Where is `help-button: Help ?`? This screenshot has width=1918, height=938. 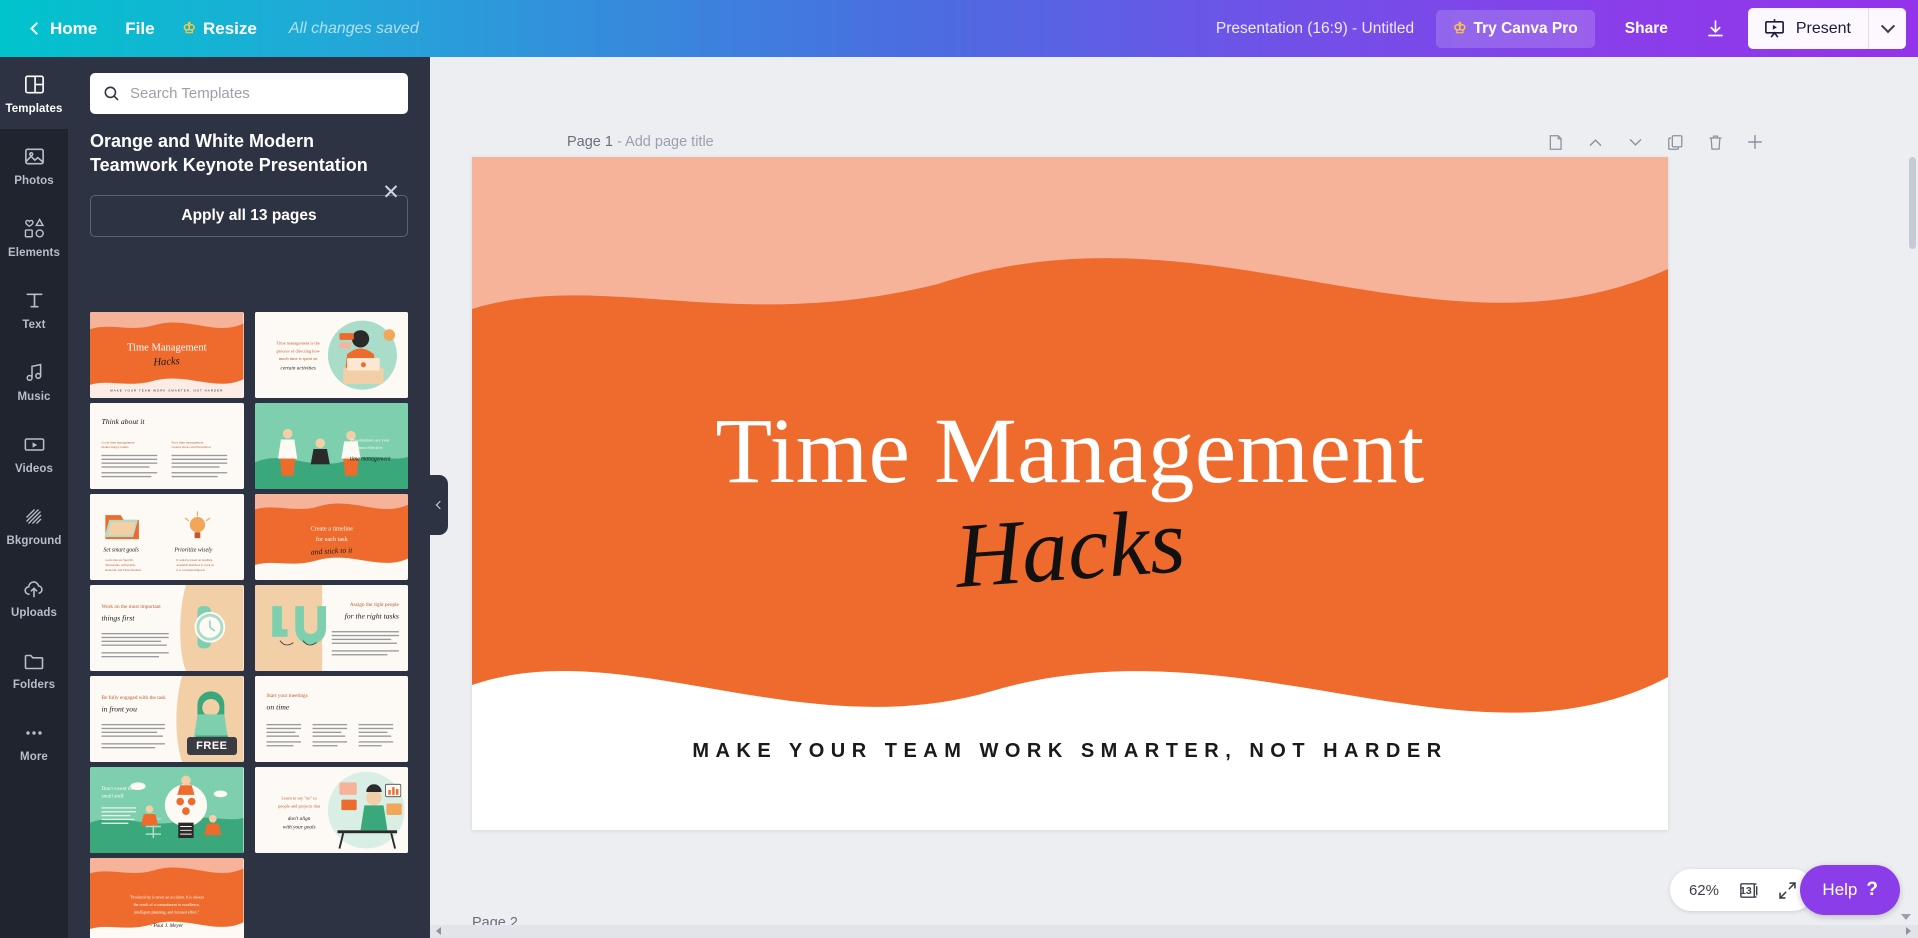 help-button: Help ? is located at coordinates (1850, 890).